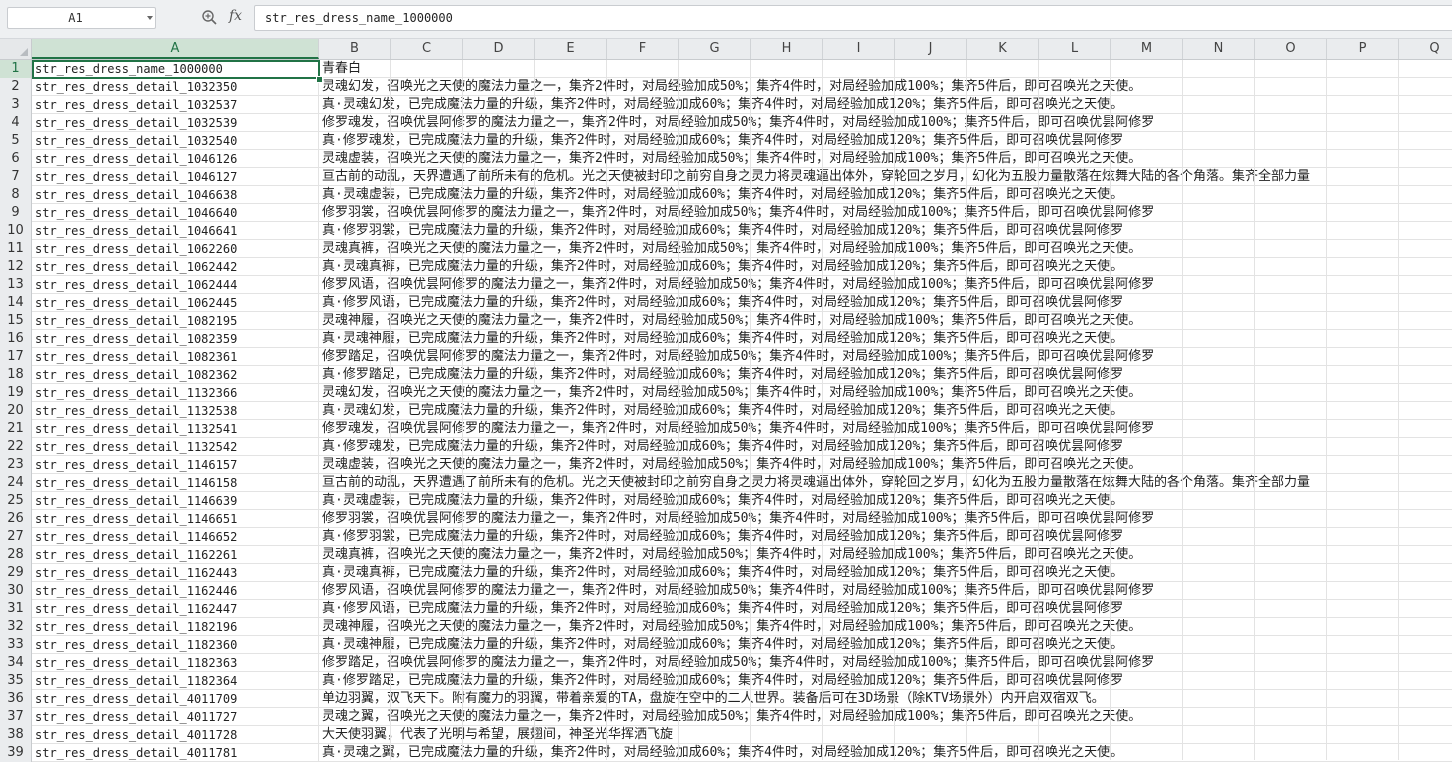 The image size is (1452, 762). Describe the element at coordinates (175, 141) in the screenshot. I see `cell-a: str_res_dress_detail_1032540` at that location.